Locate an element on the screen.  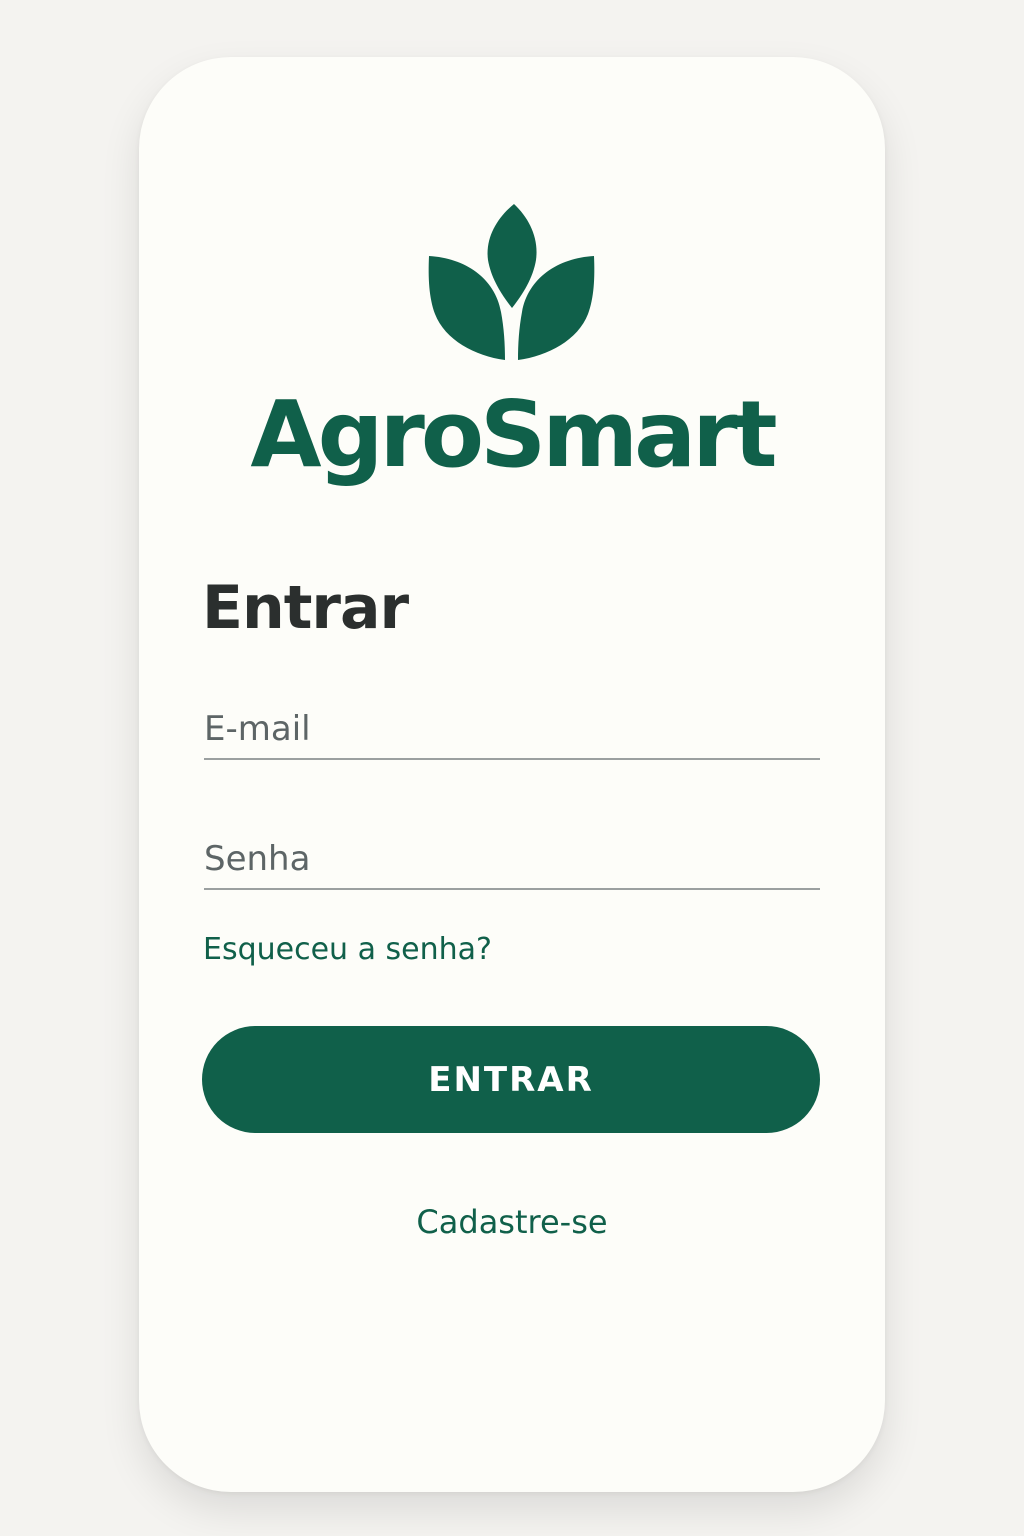
forgot-password-link: Esqueceu a senha? is located at coordinates (347, 950).